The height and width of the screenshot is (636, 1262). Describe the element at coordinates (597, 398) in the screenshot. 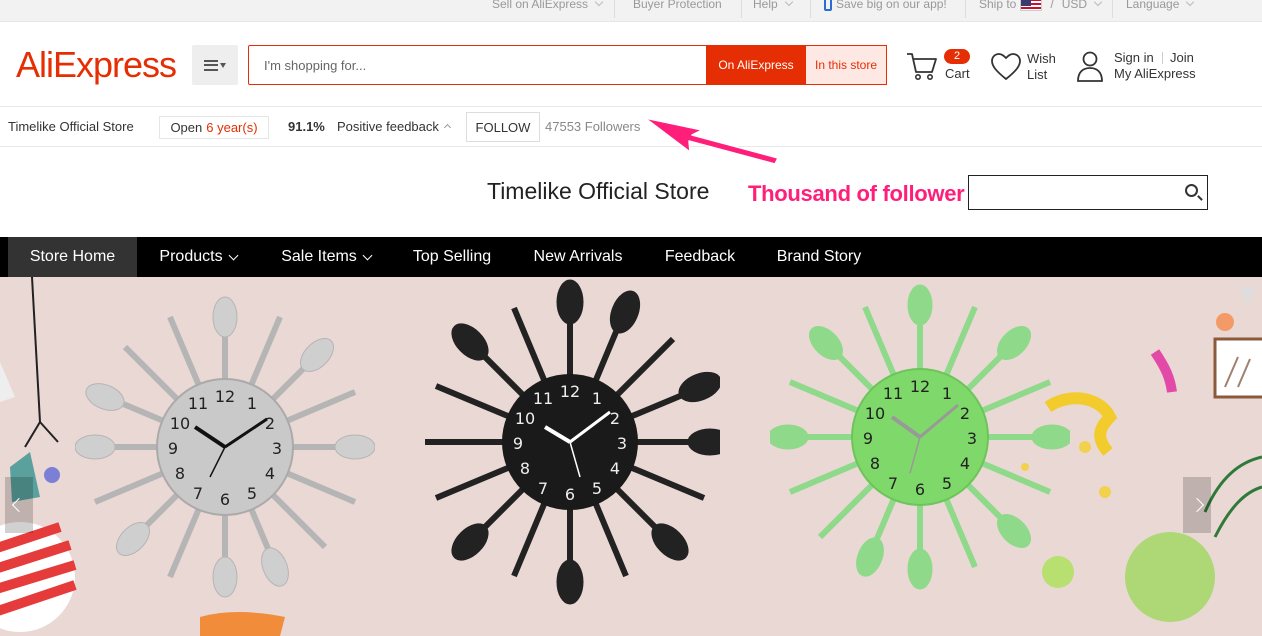

I see `clock2-num-1: 1` at that location.